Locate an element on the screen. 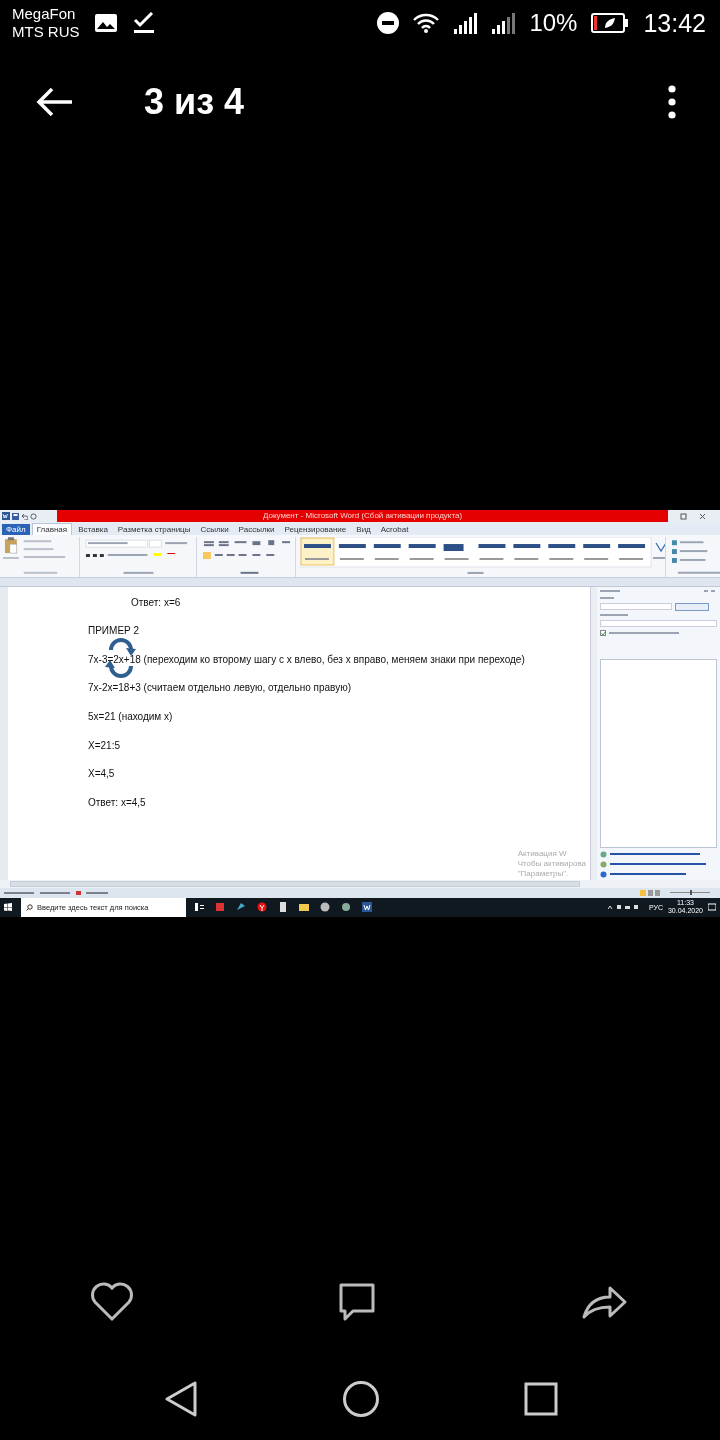 The image size is (720, 1440). document-line: 5x=21 (находим х) is located at coordinates (130, 716).